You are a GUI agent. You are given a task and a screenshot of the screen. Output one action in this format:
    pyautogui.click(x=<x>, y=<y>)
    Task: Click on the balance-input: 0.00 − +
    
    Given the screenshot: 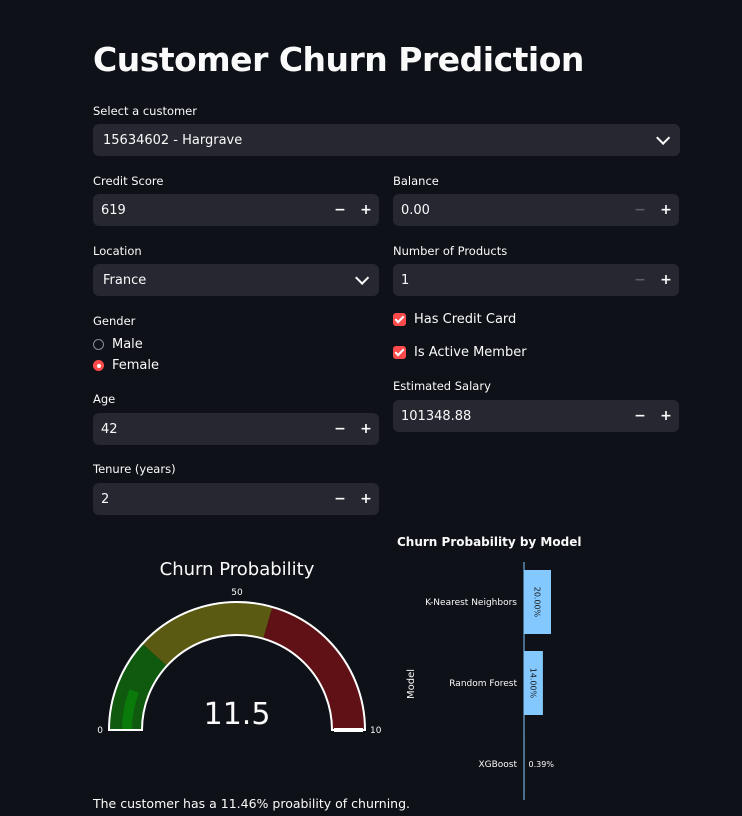 What is the action you would take?
    pyautogui.click(x=536, y=210)
    